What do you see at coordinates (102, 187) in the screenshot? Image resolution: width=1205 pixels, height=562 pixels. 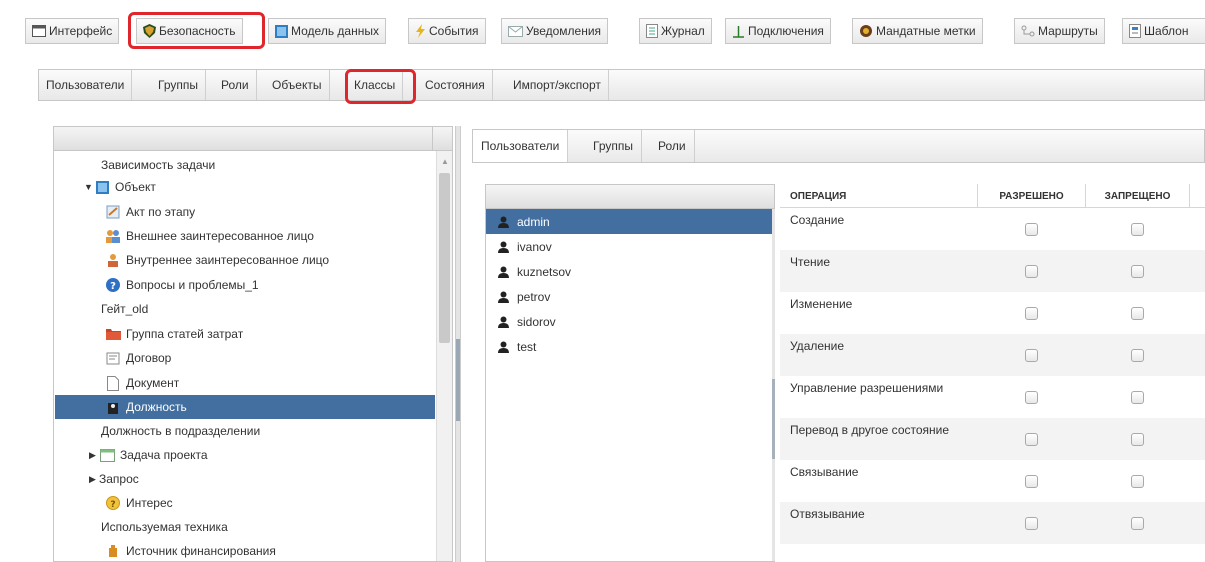 I see `class-icon` at bounding box center [102, 187].